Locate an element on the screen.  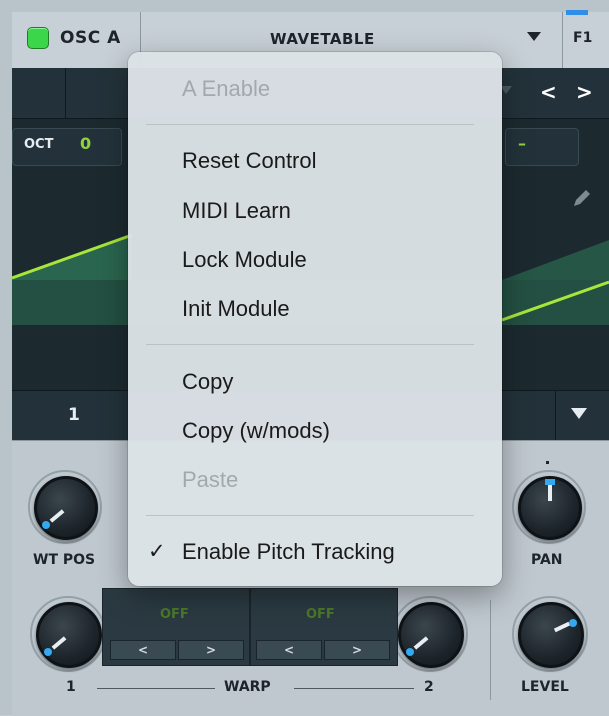
menu-item-init-module: Init Module is located at coordinates (236, 309).